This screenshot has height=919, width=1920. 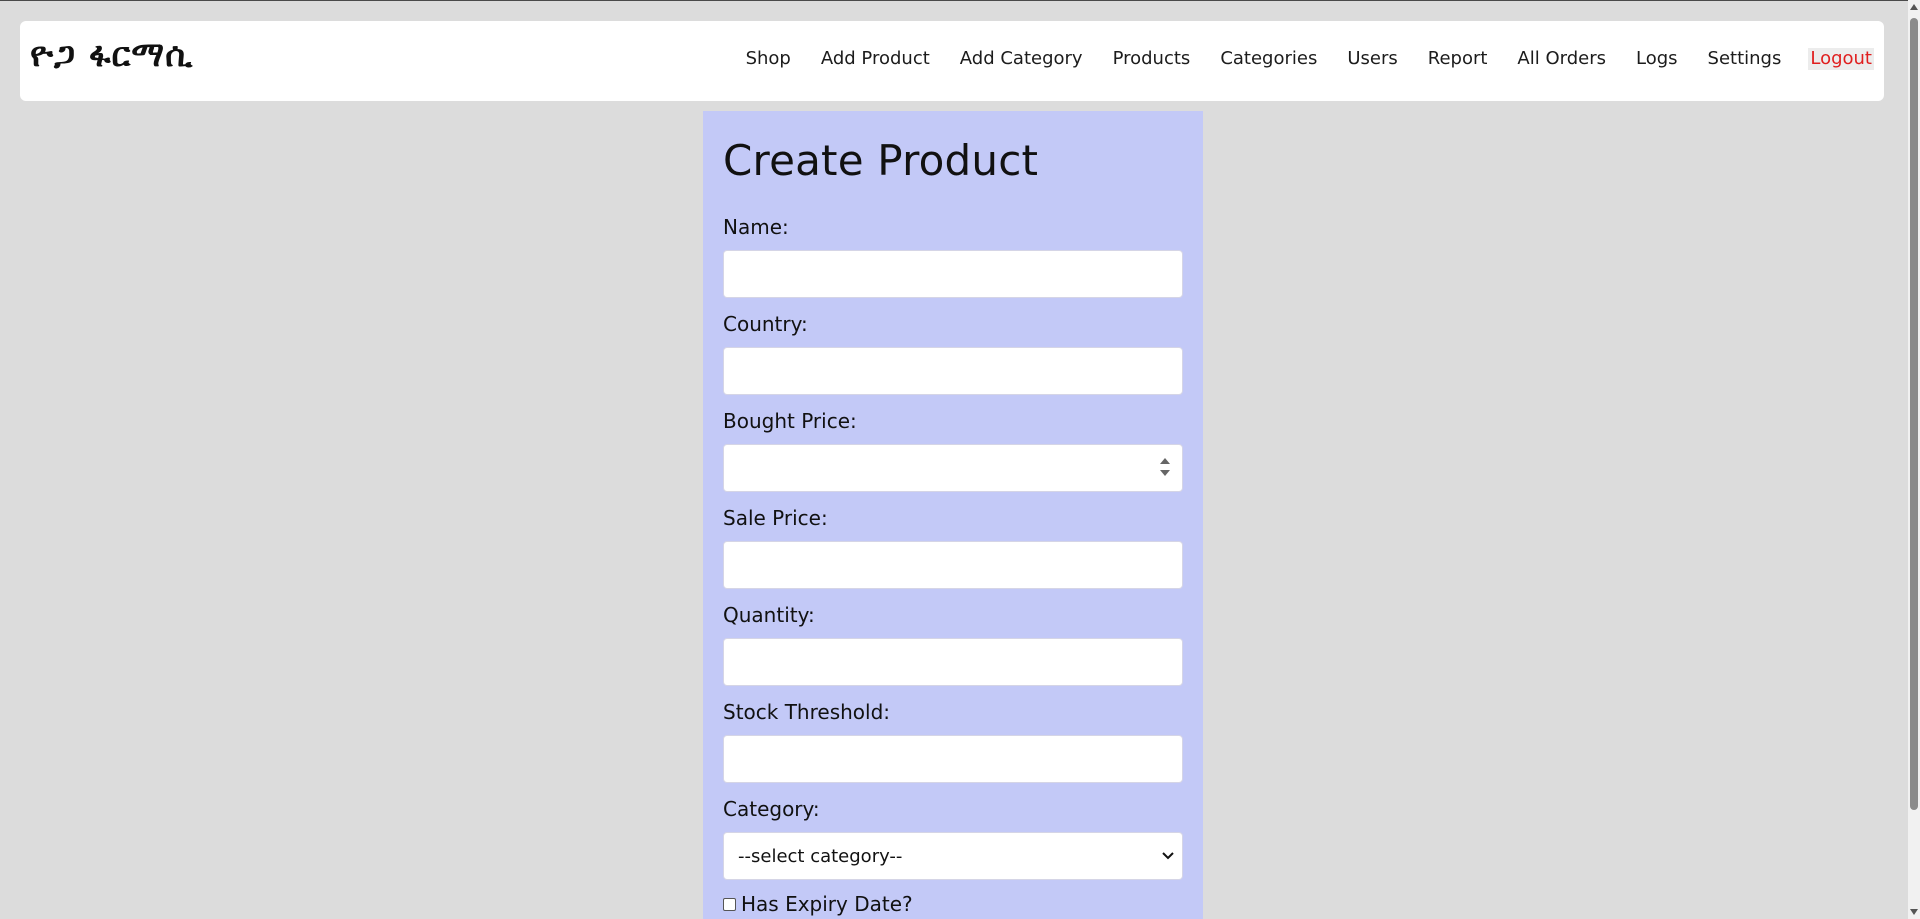 I want to click on nav-link-categories: Categories, so click(x=1268, y=59).